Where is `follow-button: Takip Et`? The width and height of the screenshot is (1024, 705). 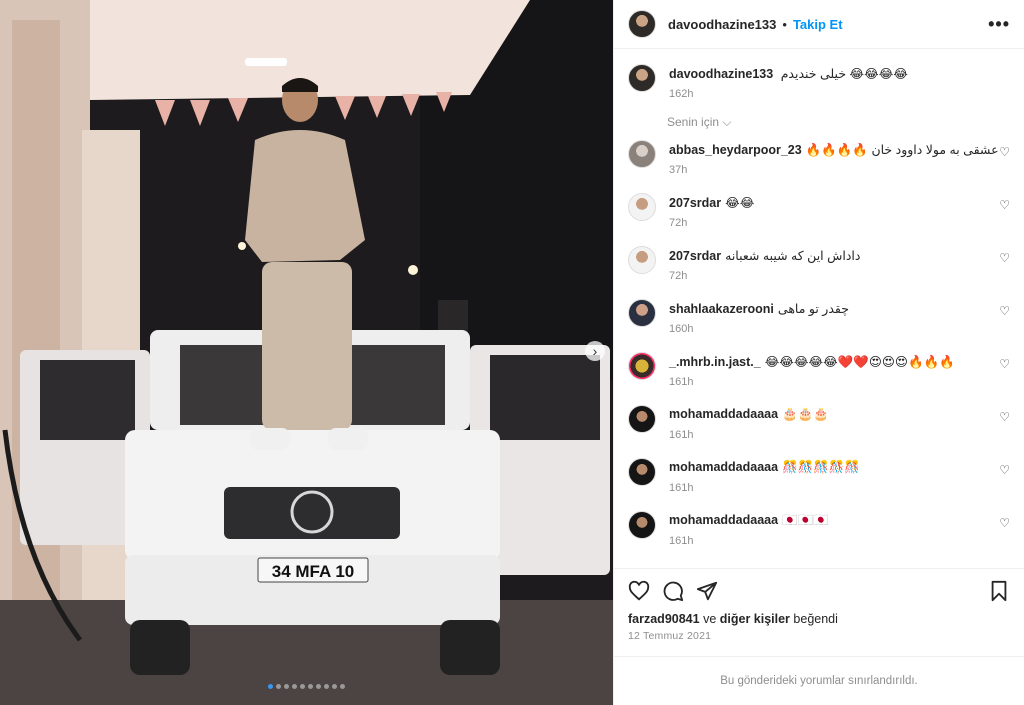 follow-button: Takip Et is located at coordinates (818, 24).